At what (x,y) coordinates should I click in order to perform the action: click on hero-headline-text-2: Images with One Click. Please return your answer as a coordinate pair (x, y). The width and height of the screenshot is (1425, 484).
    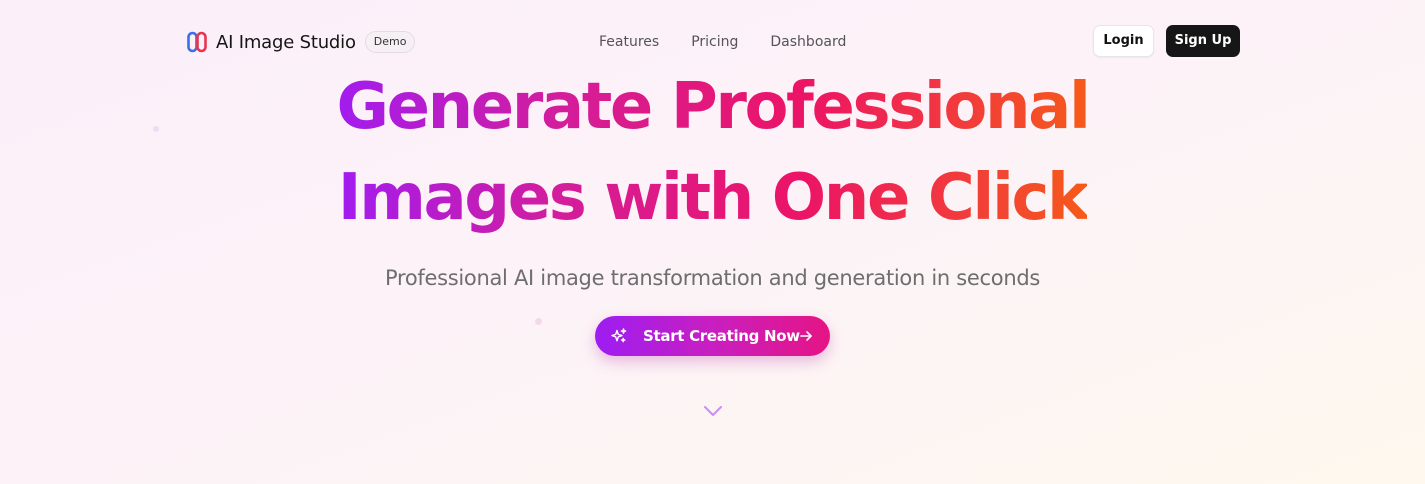
    Looking at the image, I should click on (714, 198).